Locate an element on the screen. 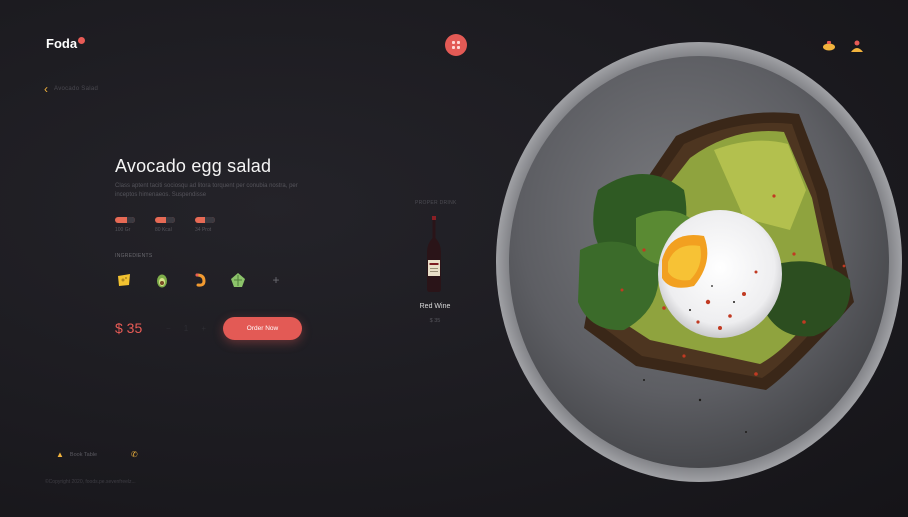 The image size is (908, 517). stat-weight: 100 Gr is located at coordinates (125, 225).